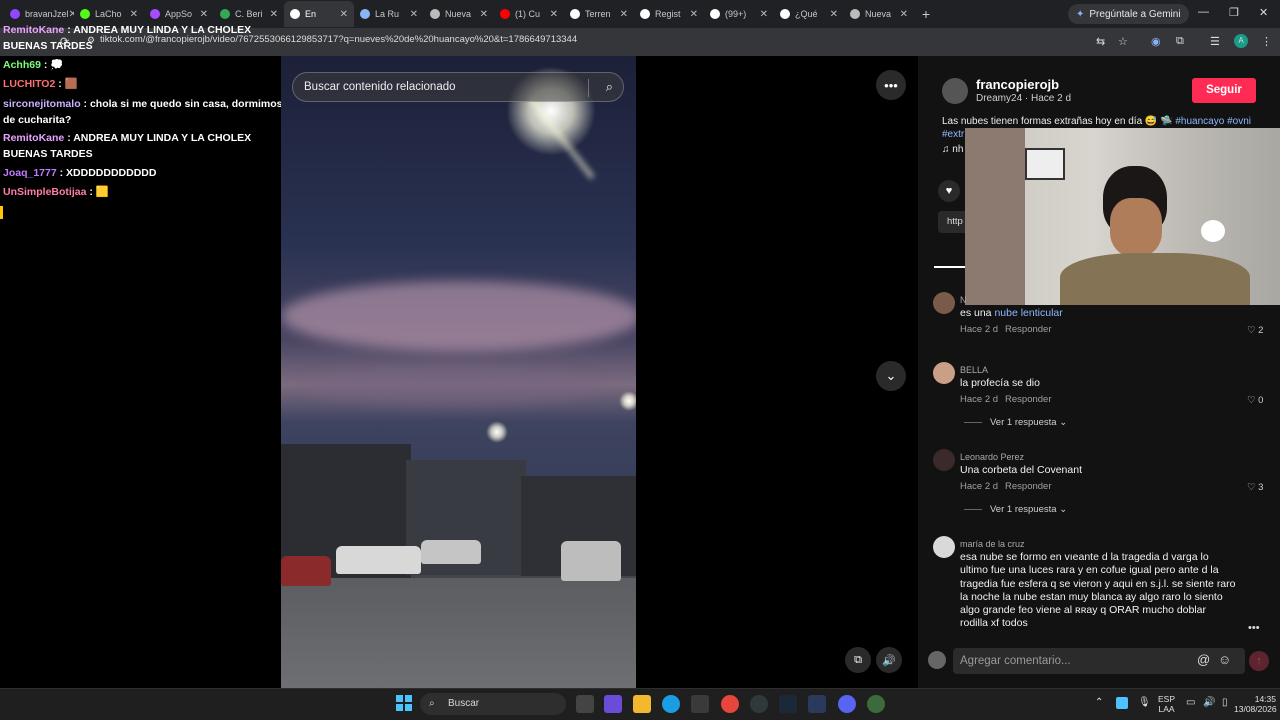 Image resolution: width=1280 pixels, height=720 pixels. I want to click on translate-icon: ⇆, so click(1100, 41).